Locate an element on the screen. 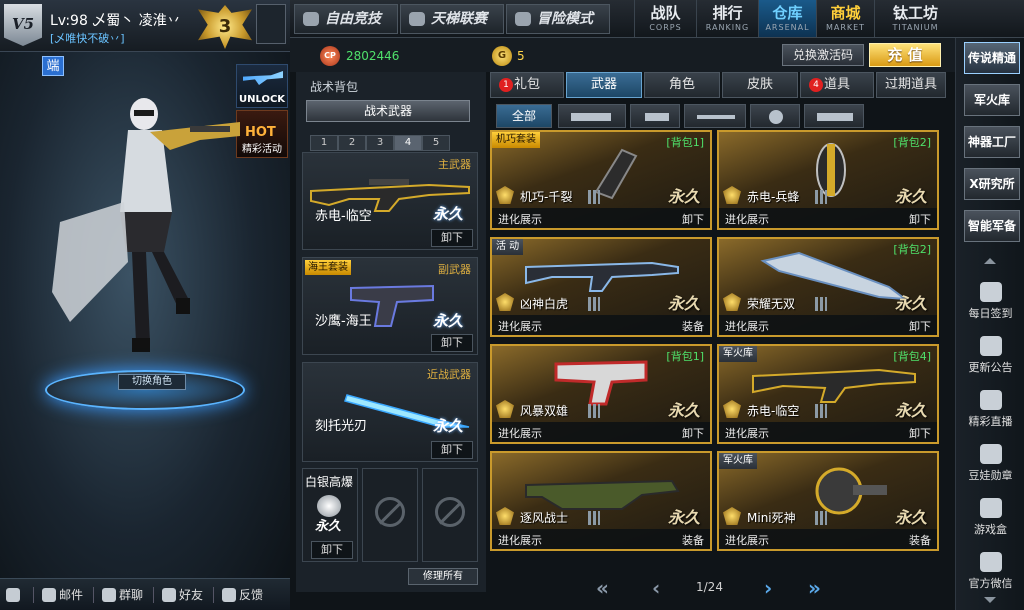  filter-all: 全部 is located at coordinates (524, 116).